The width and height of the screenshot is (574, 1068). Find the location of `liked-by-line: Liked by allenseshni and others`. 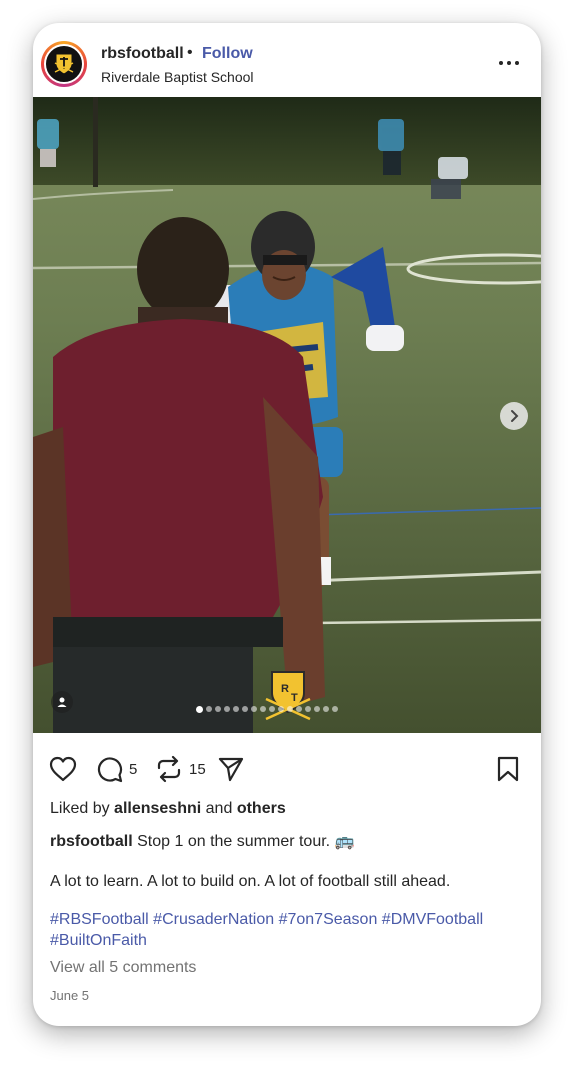

liked-by-line: Liked by allenseshni and others is located at coordinates (168, 809).